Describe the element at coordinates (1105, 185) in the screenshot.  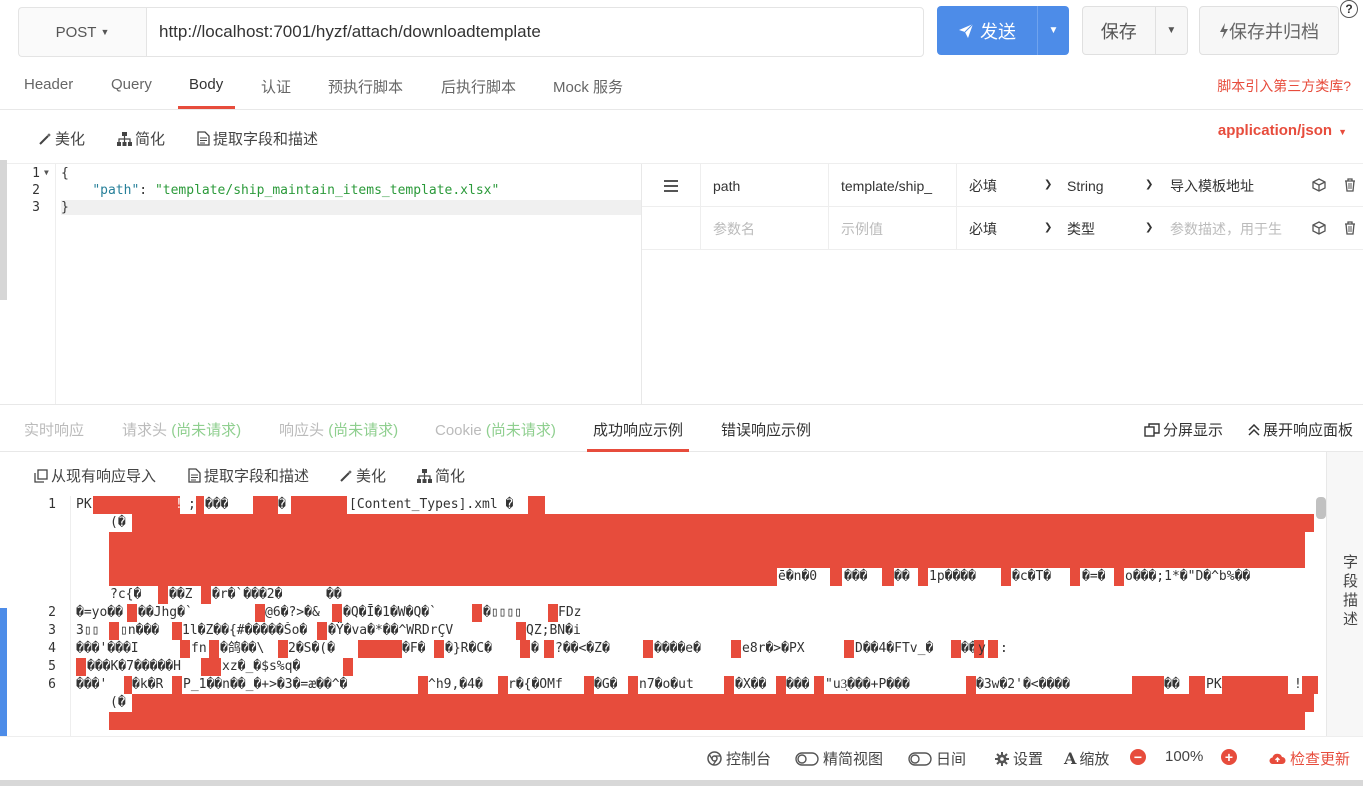
I see `type-select: String` at that location.